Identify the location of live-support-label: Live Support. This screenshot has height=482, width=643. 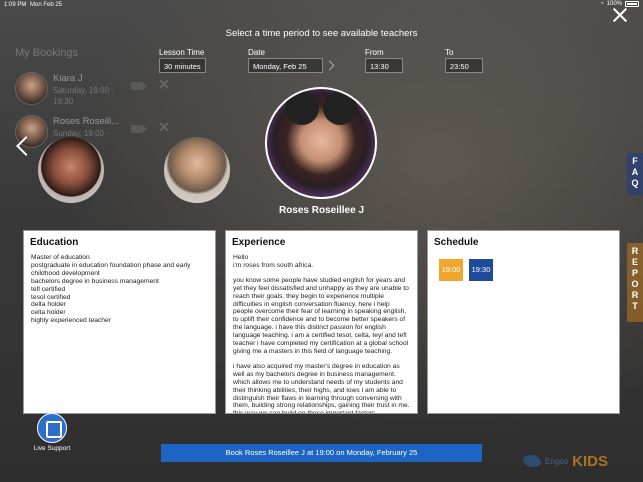
(52, 448).